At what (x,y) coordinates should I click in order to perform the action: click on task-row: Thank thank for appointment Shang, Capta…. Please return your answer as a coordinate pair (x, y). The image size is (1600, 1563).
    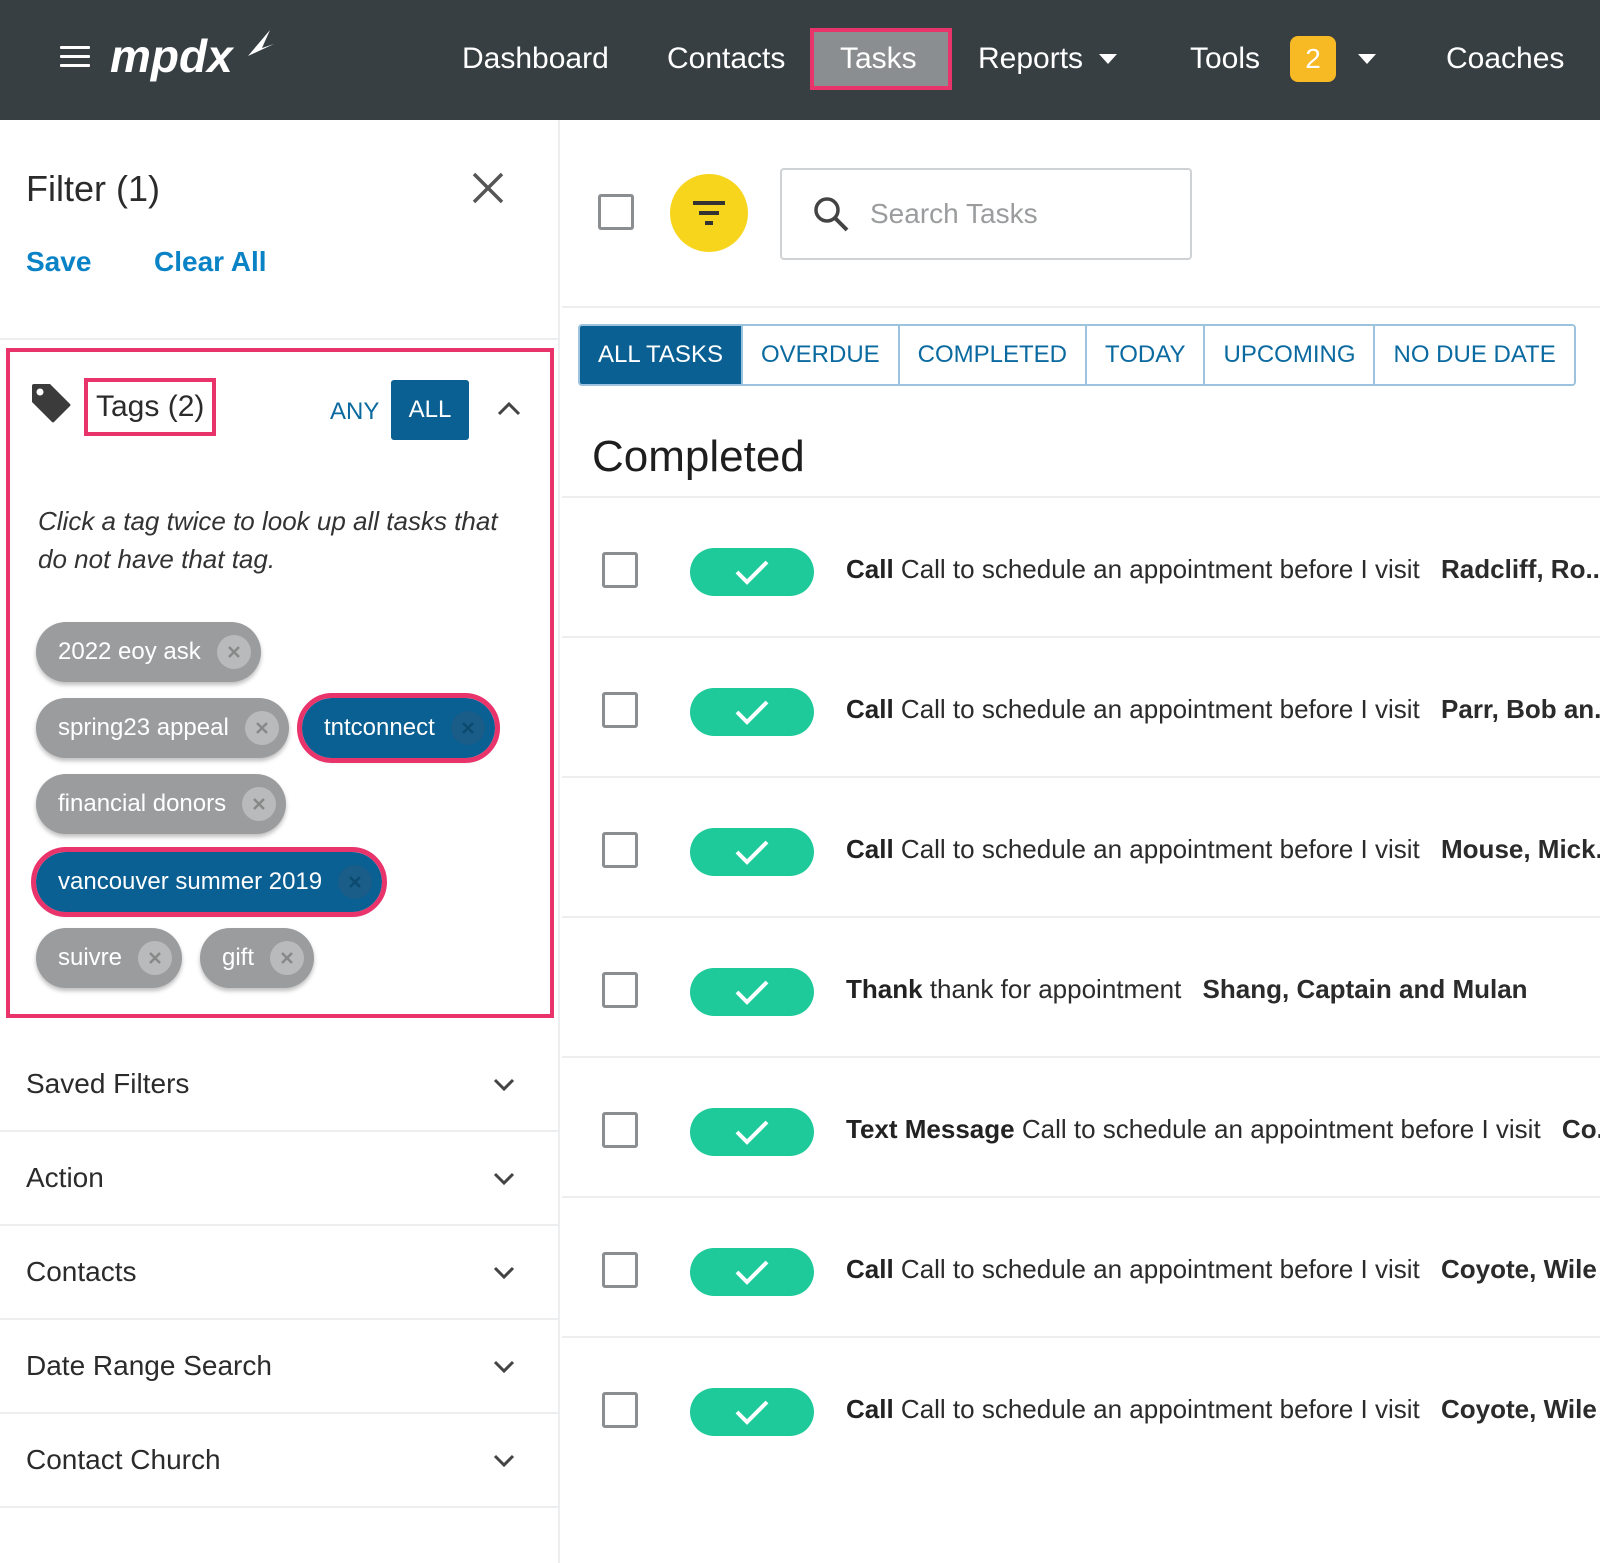
    Looking at the image, I should click on (1081, 987).